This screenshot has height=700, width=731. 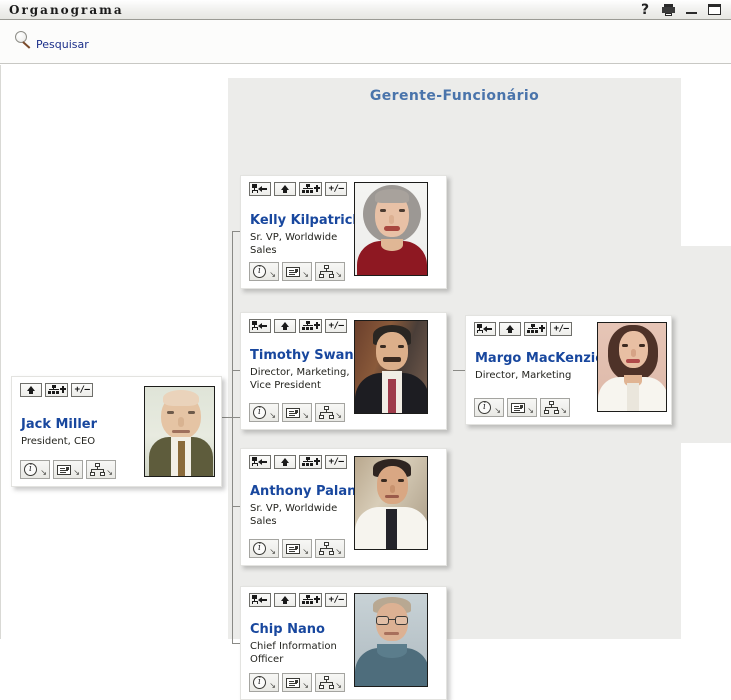 What do you see at coordinates (236, 370) in the screenshot?
I see `connector-to-tim` at bounding box center [236, 370].